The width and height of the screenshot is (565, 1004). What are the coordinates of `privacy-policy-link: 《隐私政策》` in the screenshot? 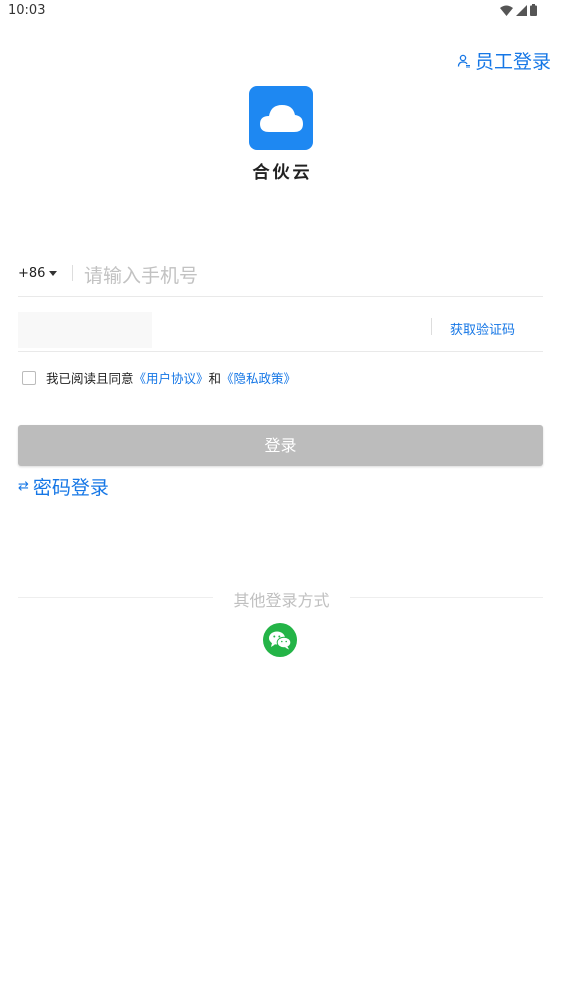 It's located at (258, 377).